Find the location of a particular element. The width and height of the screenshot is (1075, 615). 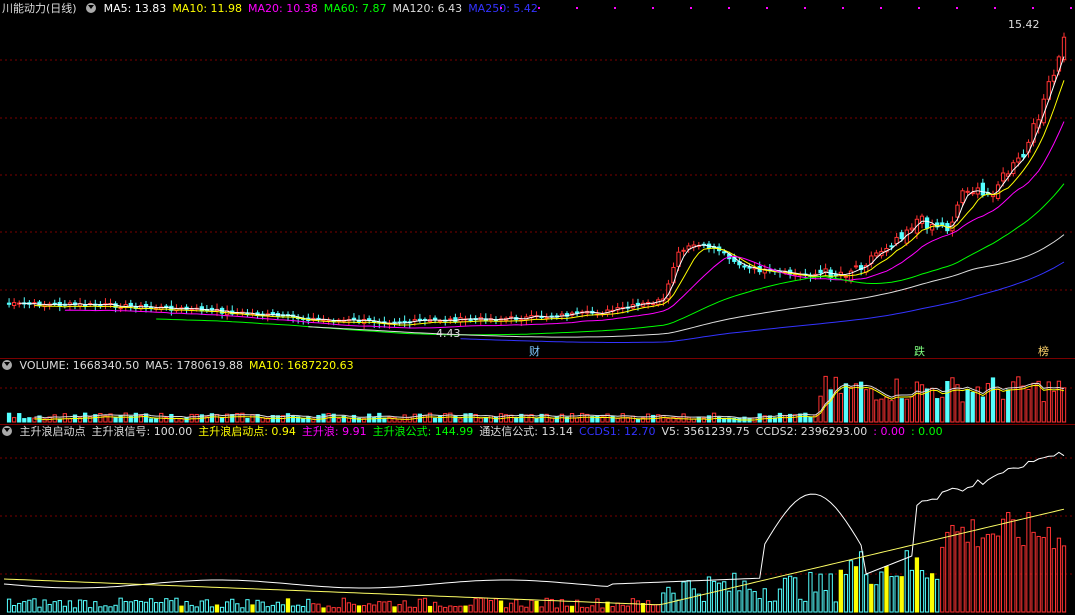

high-price-label: 15.42 is located at coordinates (1024, 24).